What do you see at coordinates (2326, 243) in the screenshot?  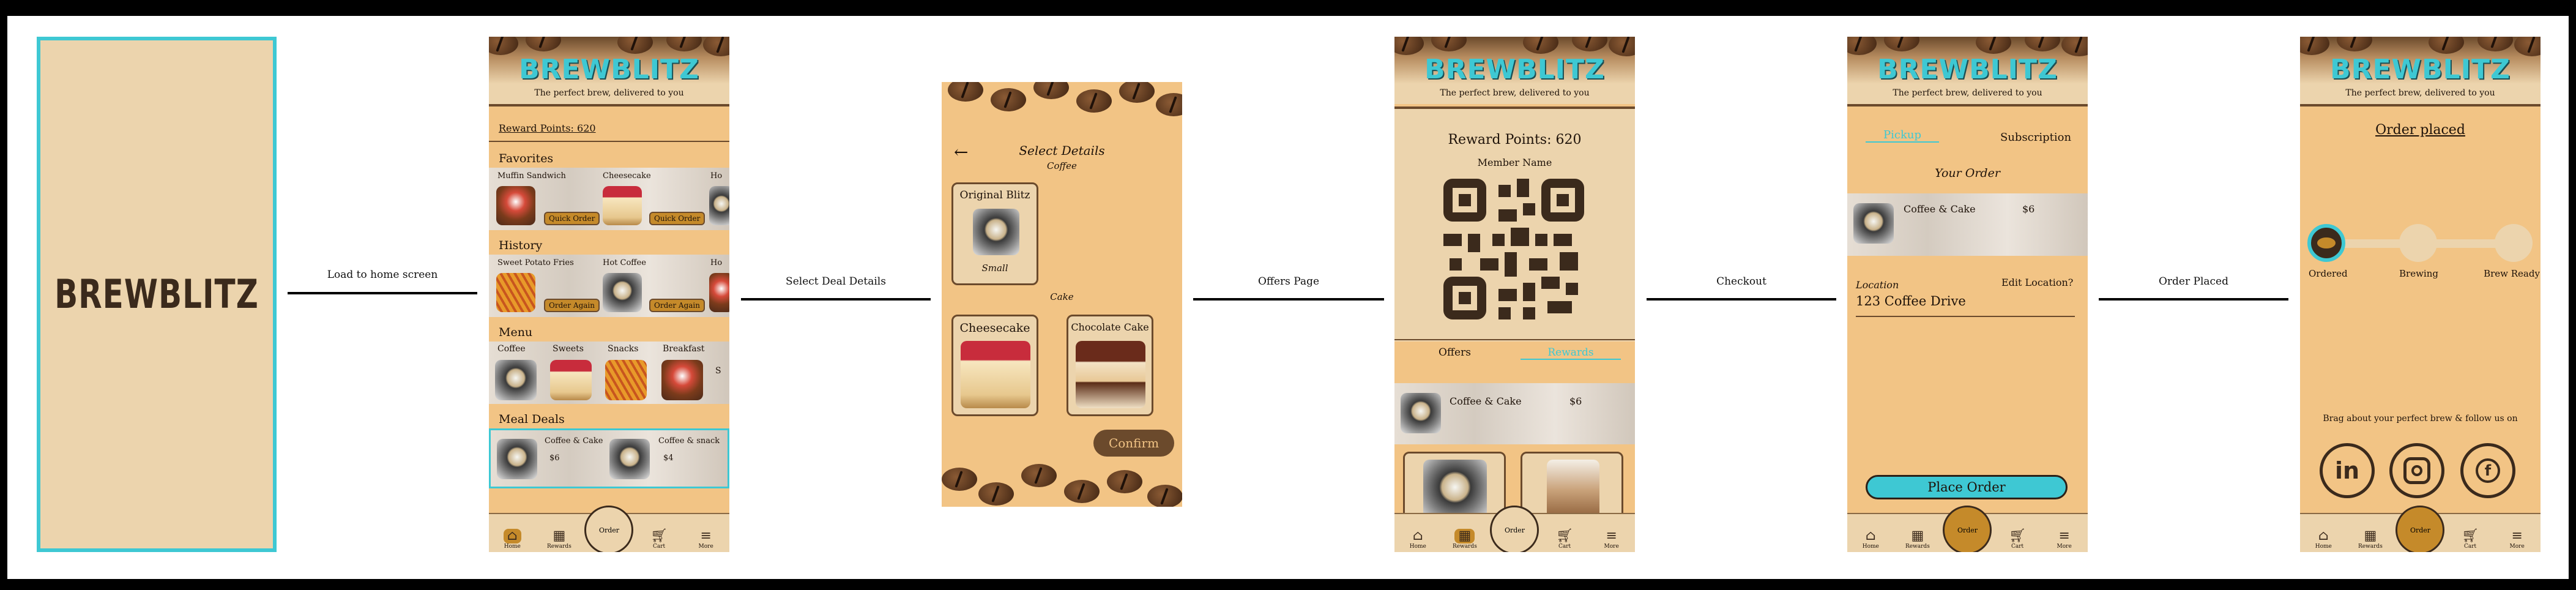 I see `step-ordered-marker` at bounding box center [2326, 243].